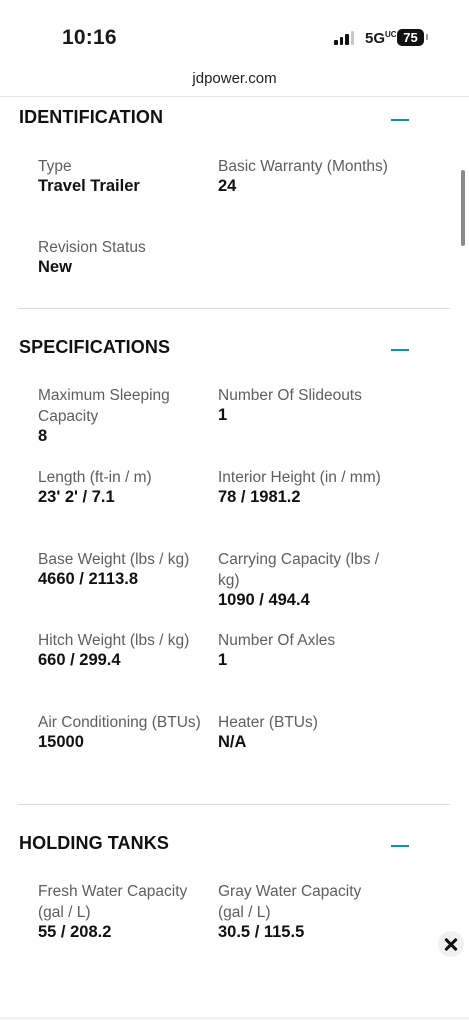  What do you see at coordinates (303, 176) in the screenshot?
I see `field-basic-warranty: Basic Warranty (Months) 24` at bounding box center [303, 176].